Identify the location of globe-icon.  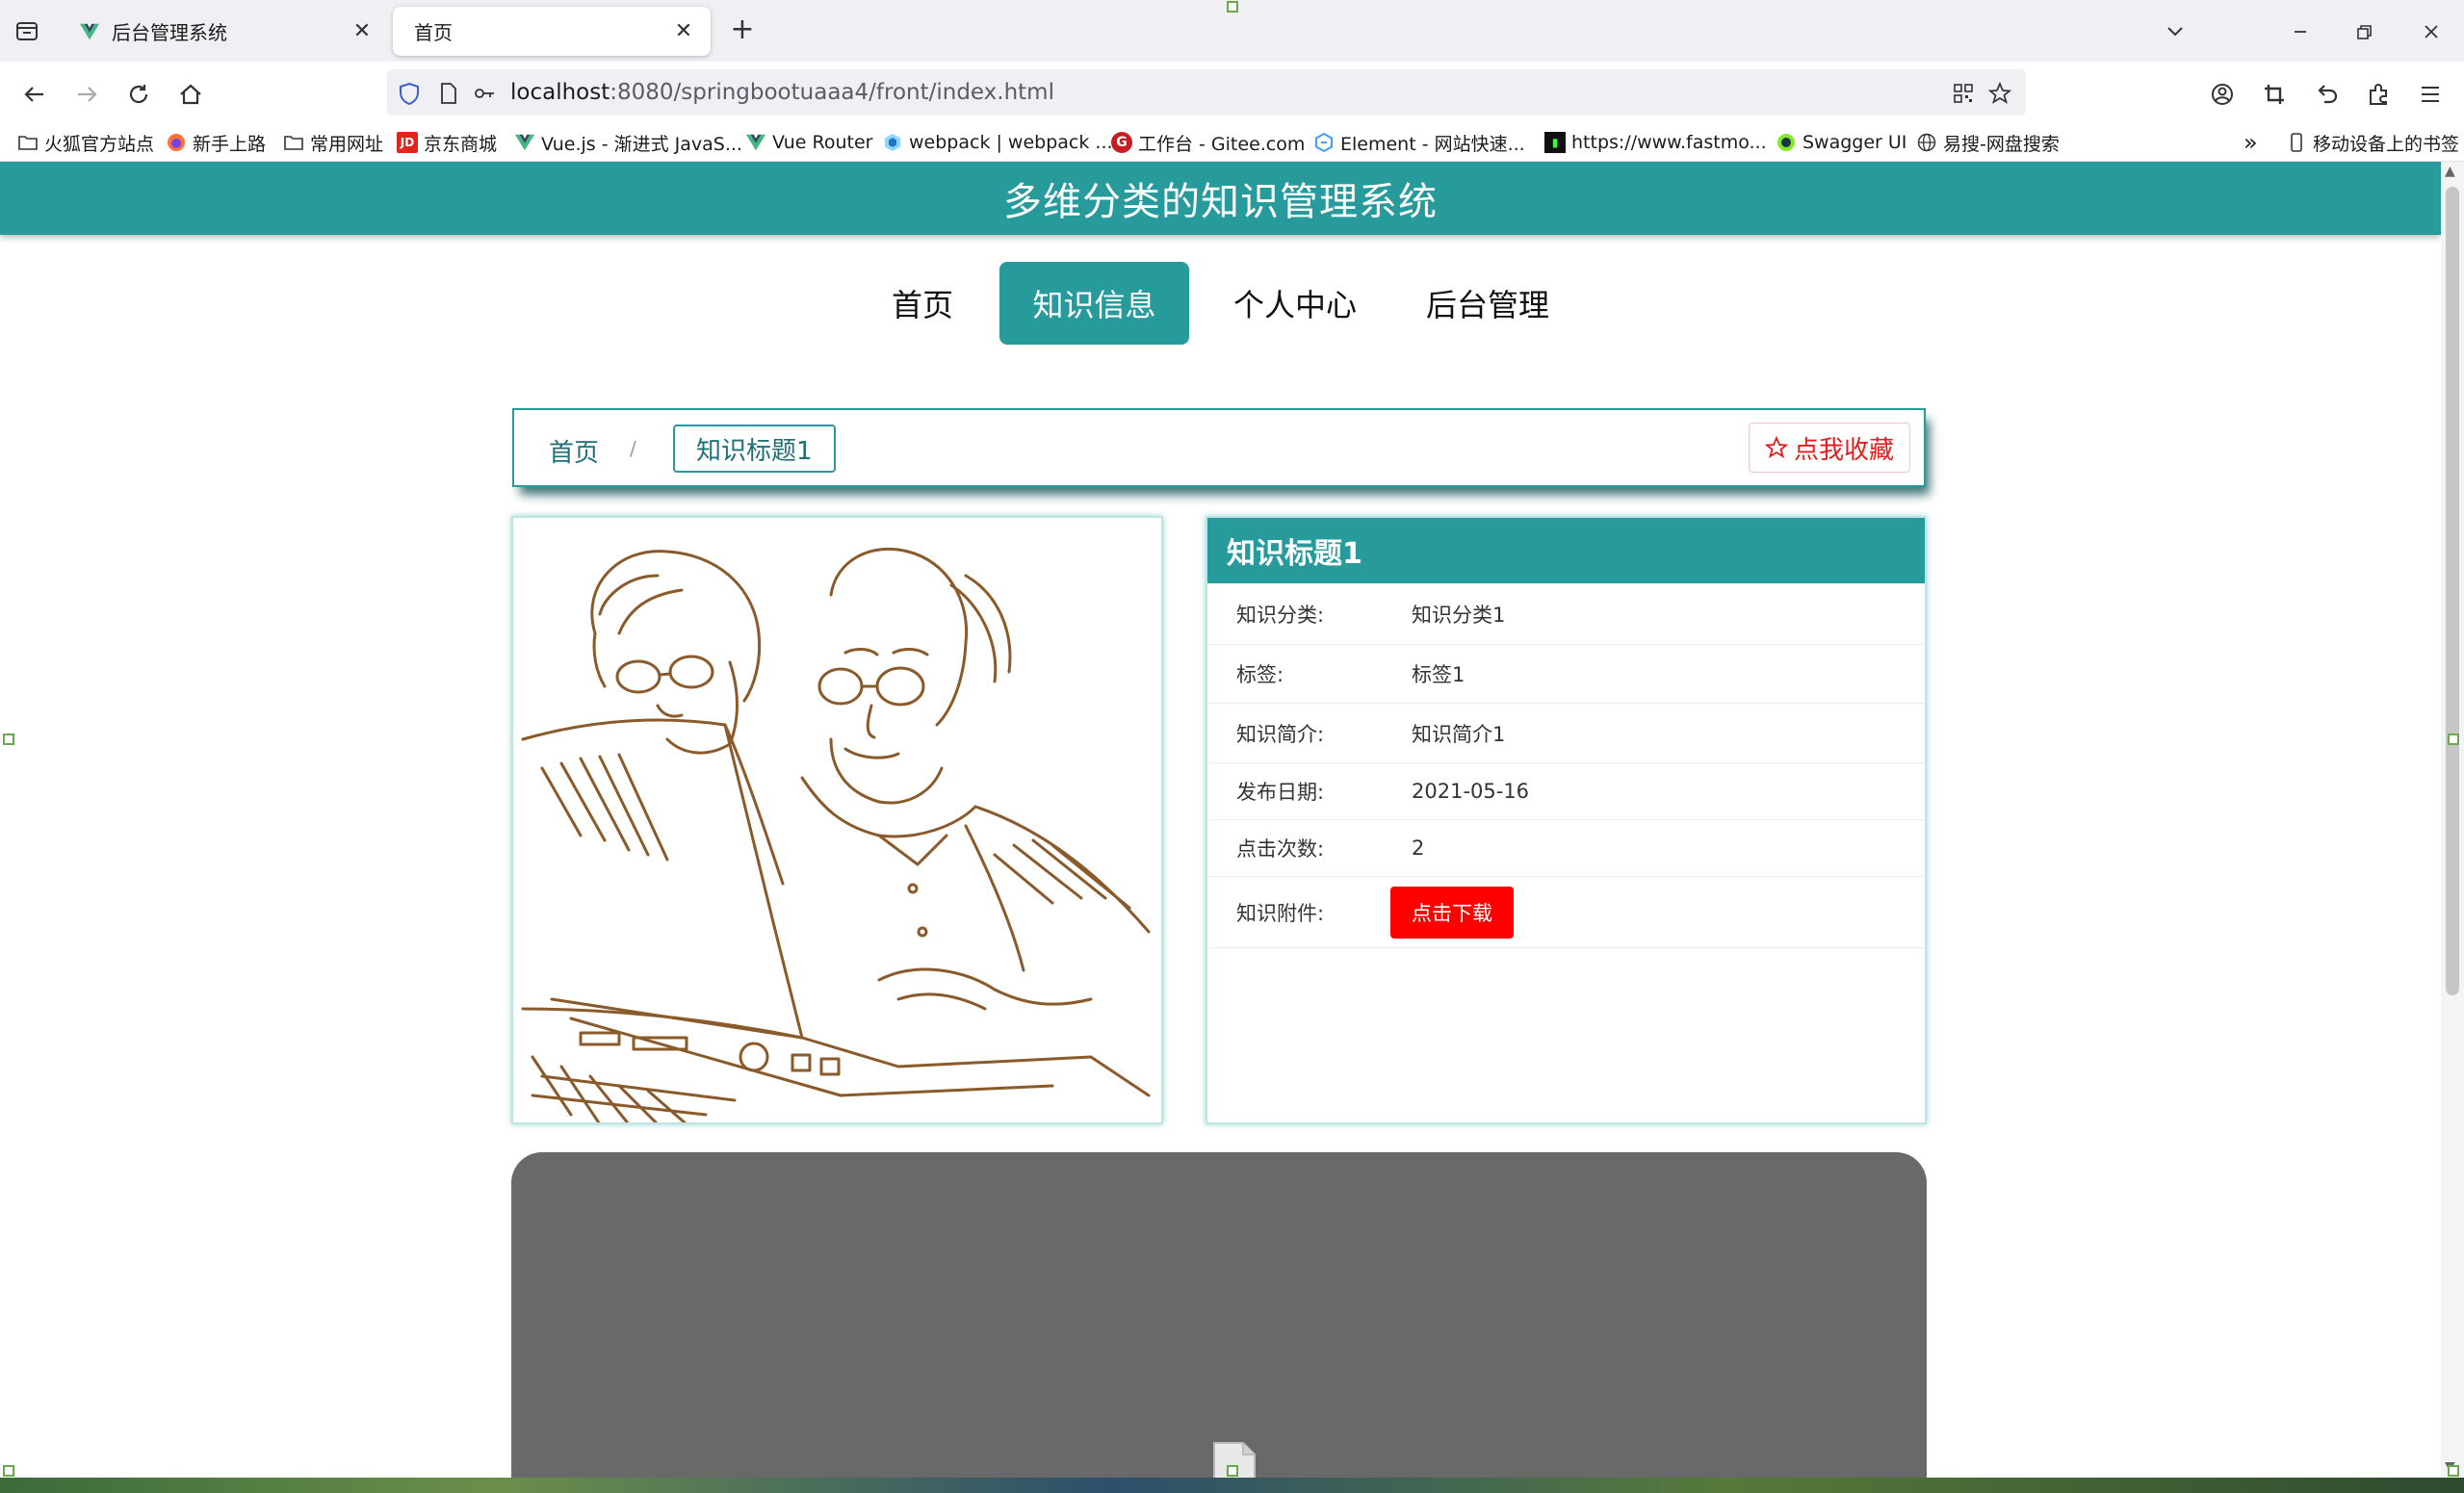
(1926, 142).